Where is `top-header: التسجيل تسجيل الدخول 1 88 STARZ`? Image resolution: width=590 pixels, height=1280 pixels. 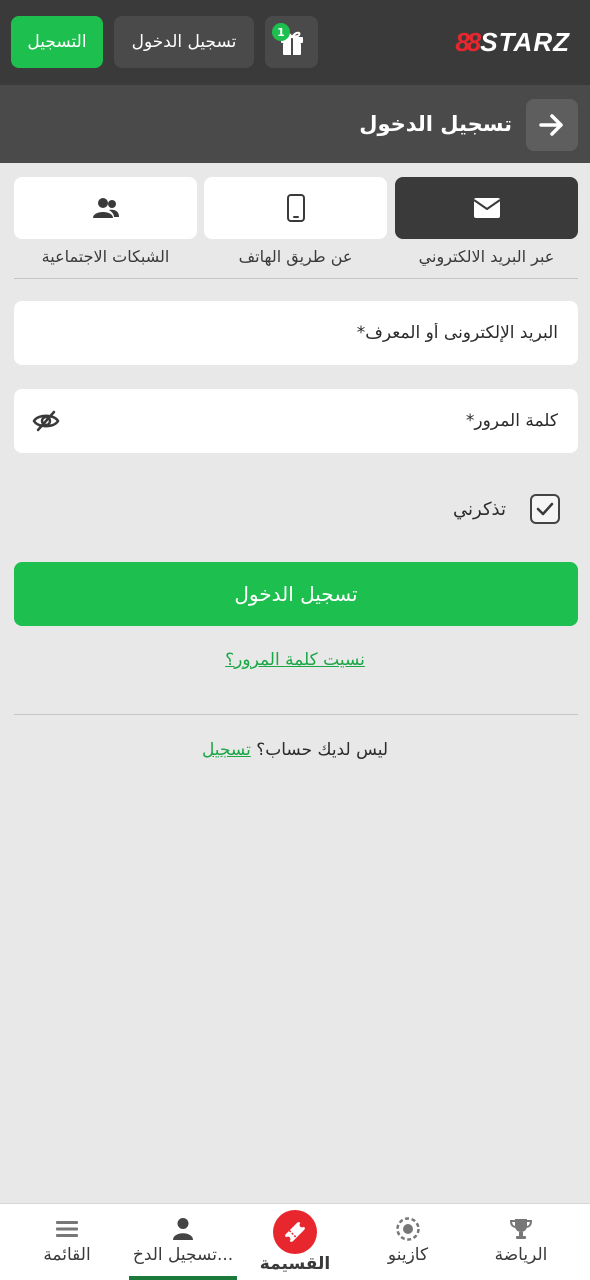
top-header: التسجيل تسجيل الدخول 1 88 STARZ is located at coordinates (295, 42).